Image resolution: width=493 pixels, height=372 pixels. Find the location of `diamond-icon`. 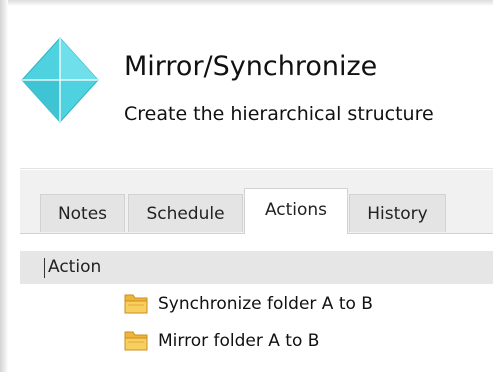

diamond-icon is located at coordinates (60, 80).